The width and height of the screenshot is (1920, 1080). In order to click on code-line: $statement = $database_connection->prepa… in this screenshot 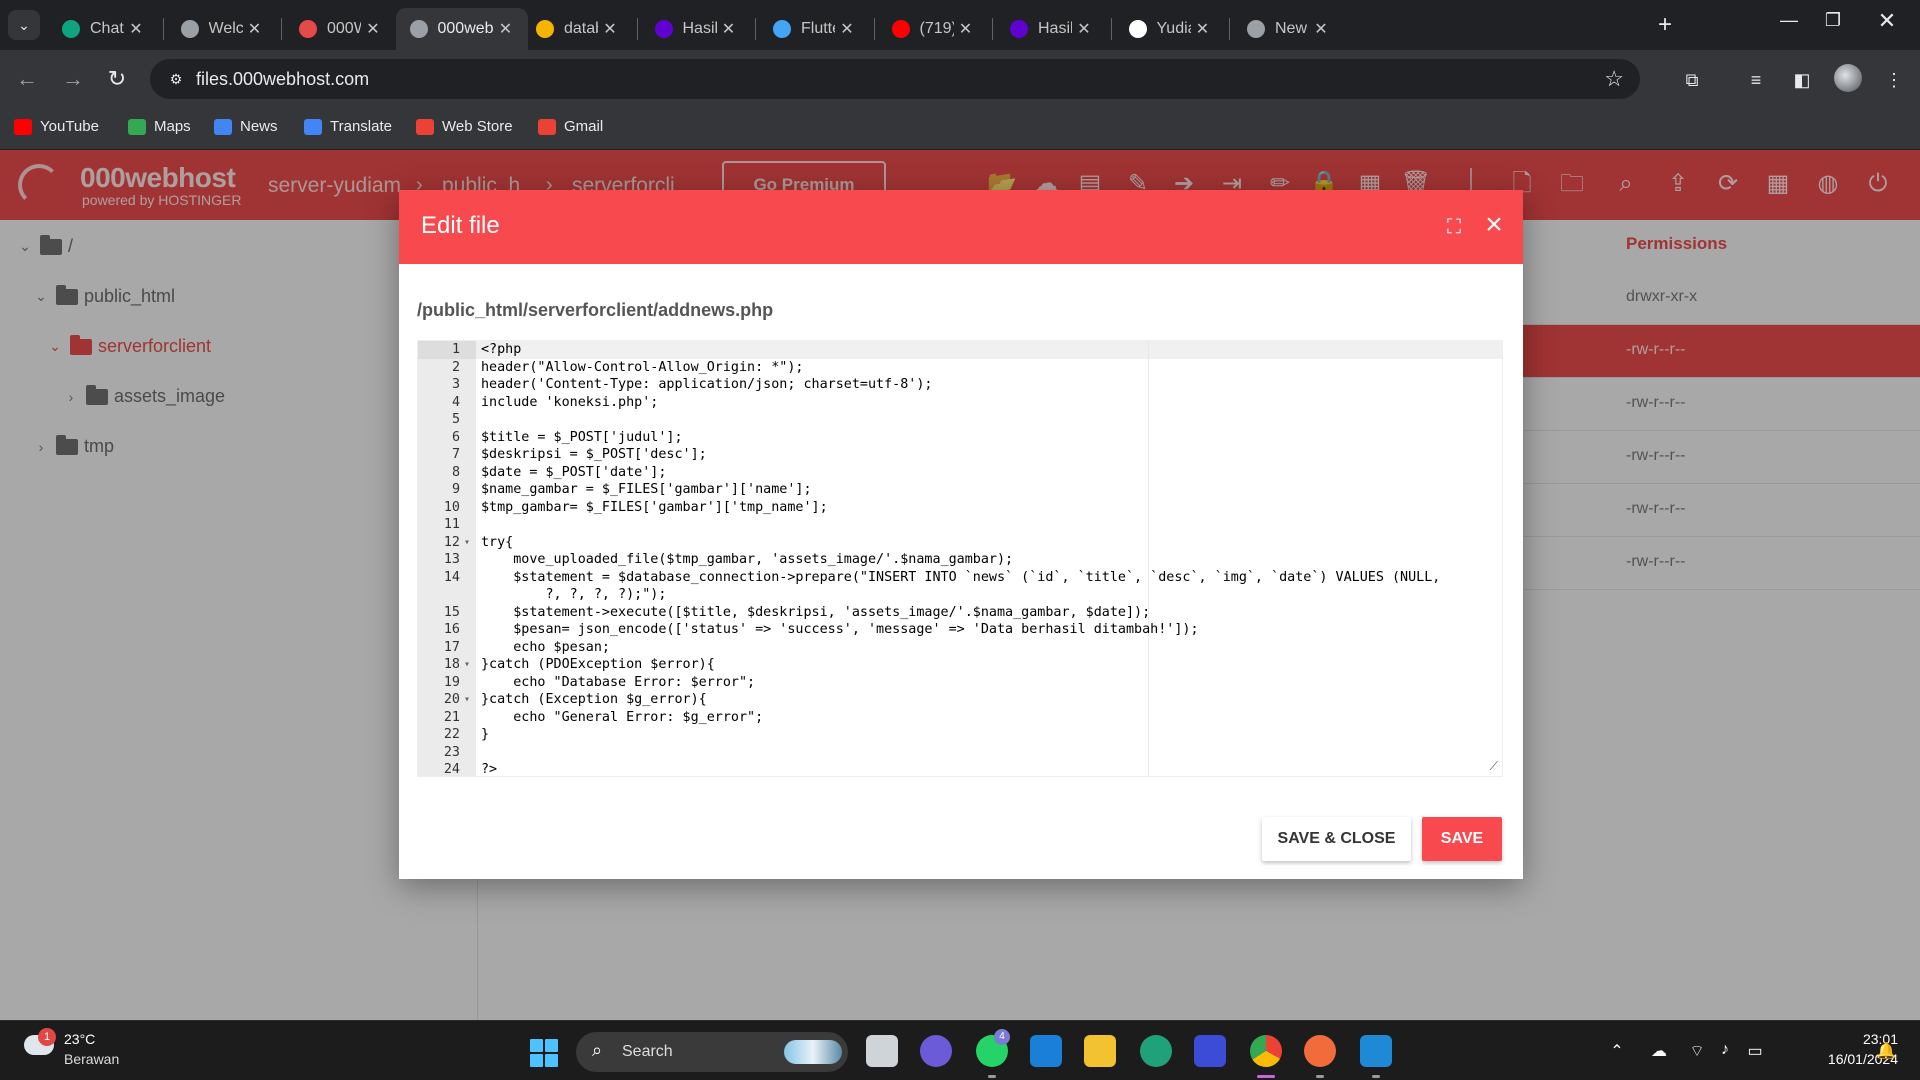, I will do `click(960, 578)`.